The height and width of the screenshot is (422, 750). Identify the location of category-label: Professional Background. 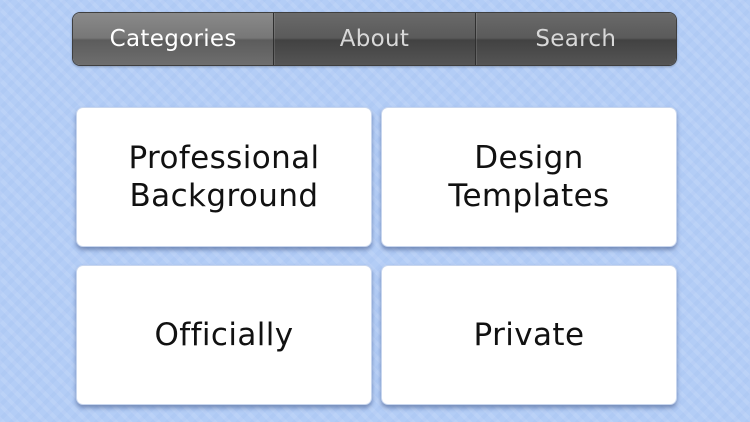
(224, 177).